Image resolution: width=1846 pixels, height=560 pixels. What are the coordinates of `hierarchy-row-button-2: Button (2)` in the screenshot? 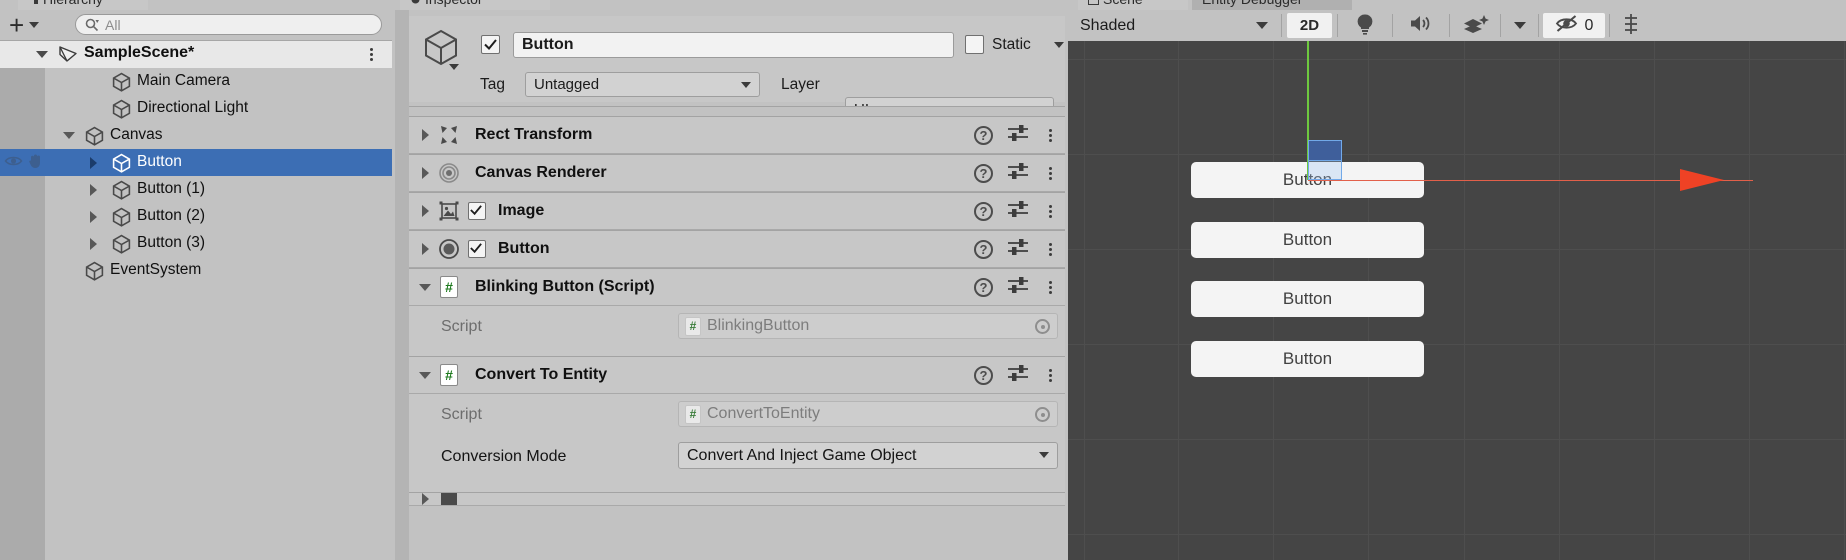 It's located at (196, 216).